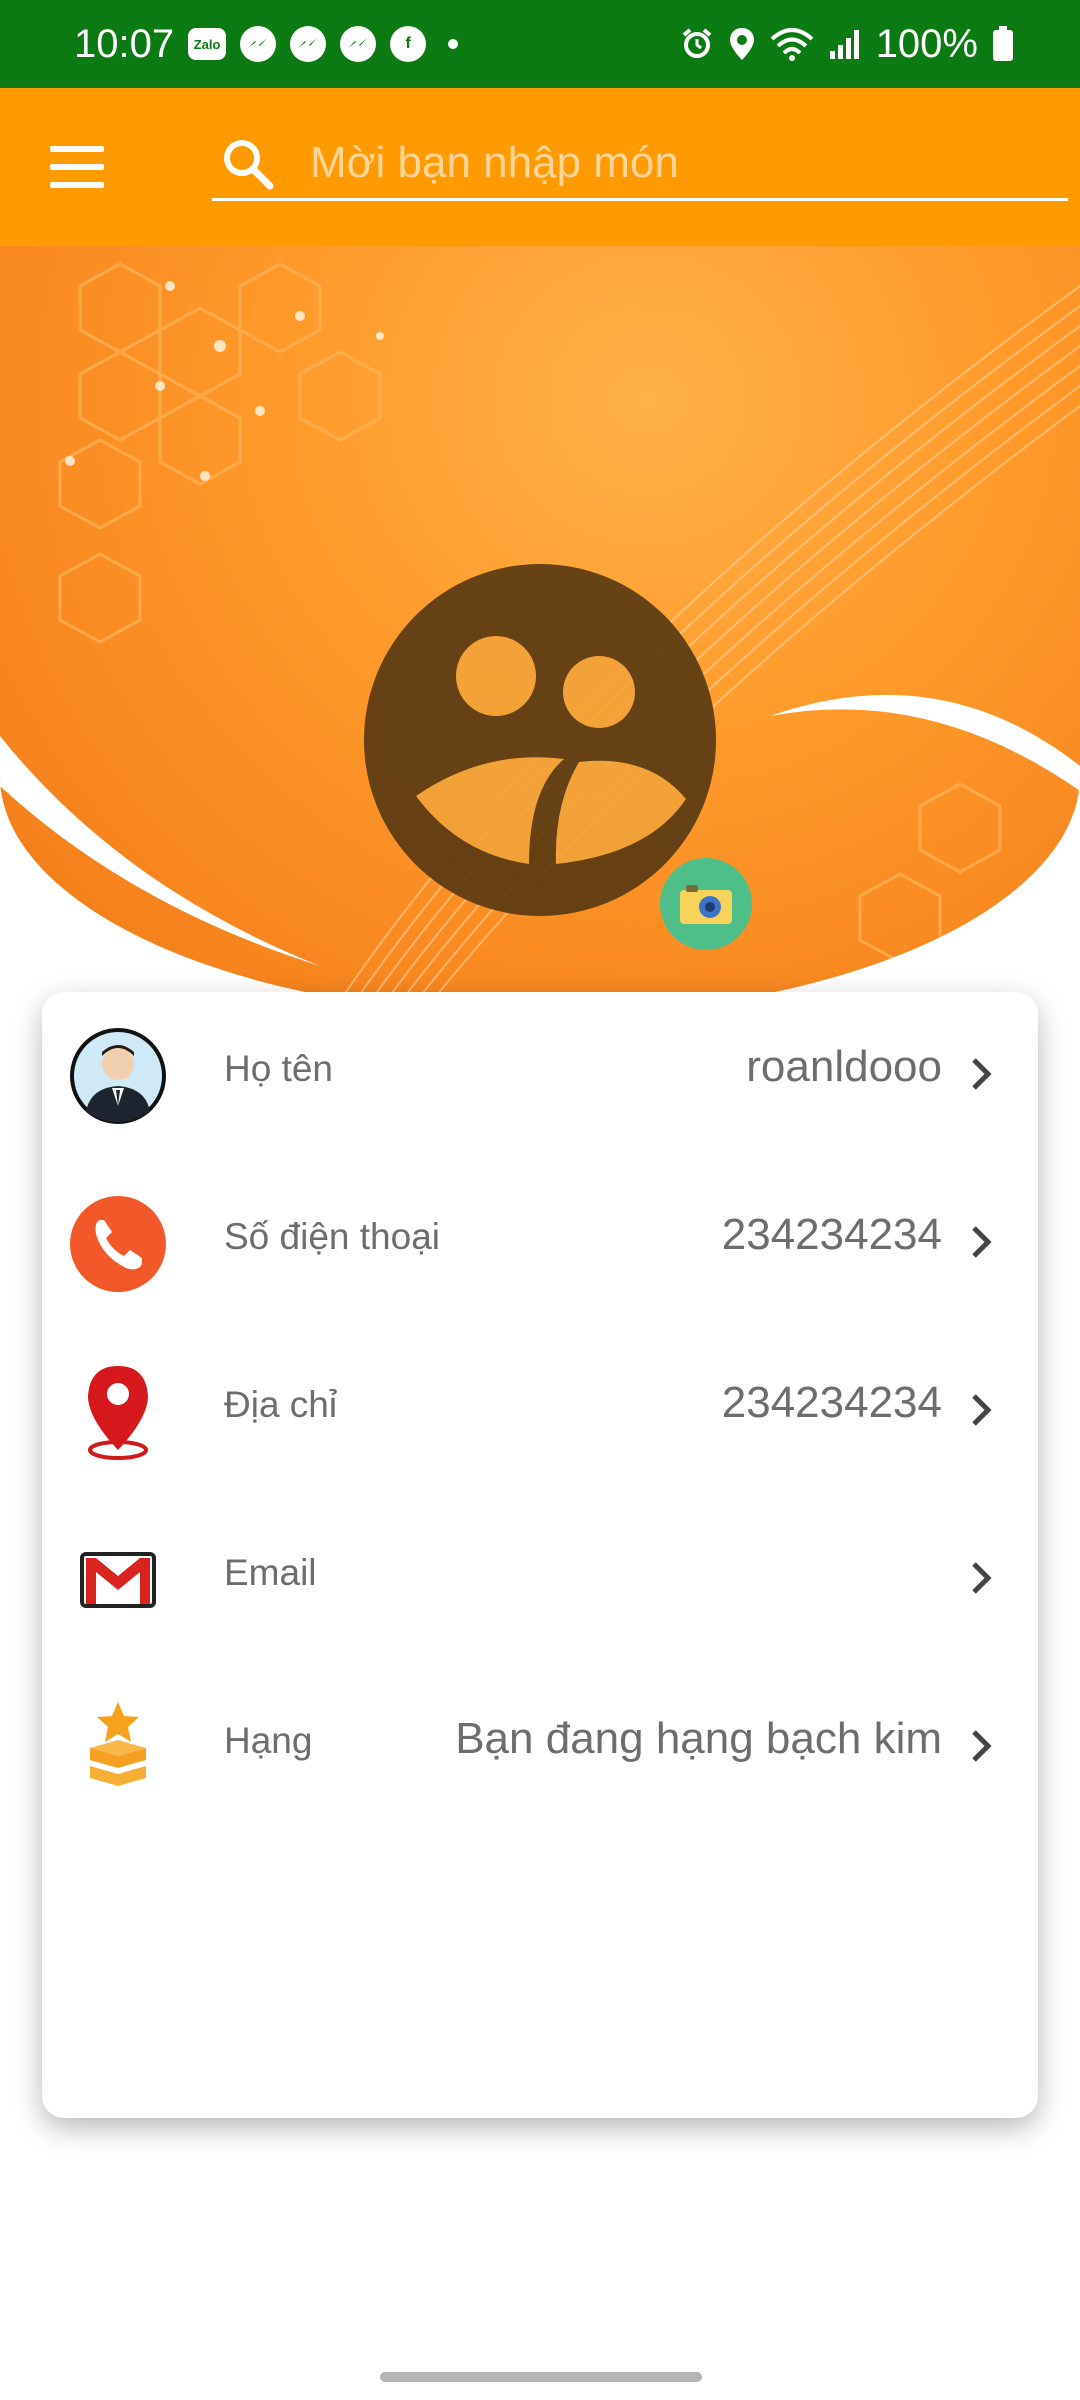 The height and width of the screenshot is (2400, 1080). I want to click on facebook-icon: f, so click(408, 44).